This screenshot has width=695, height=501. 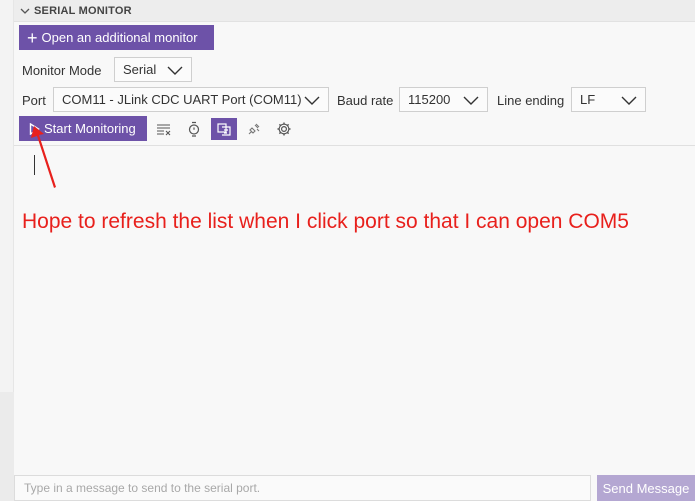 I want to click on scrollbar-track, so click(x=690, y=247).